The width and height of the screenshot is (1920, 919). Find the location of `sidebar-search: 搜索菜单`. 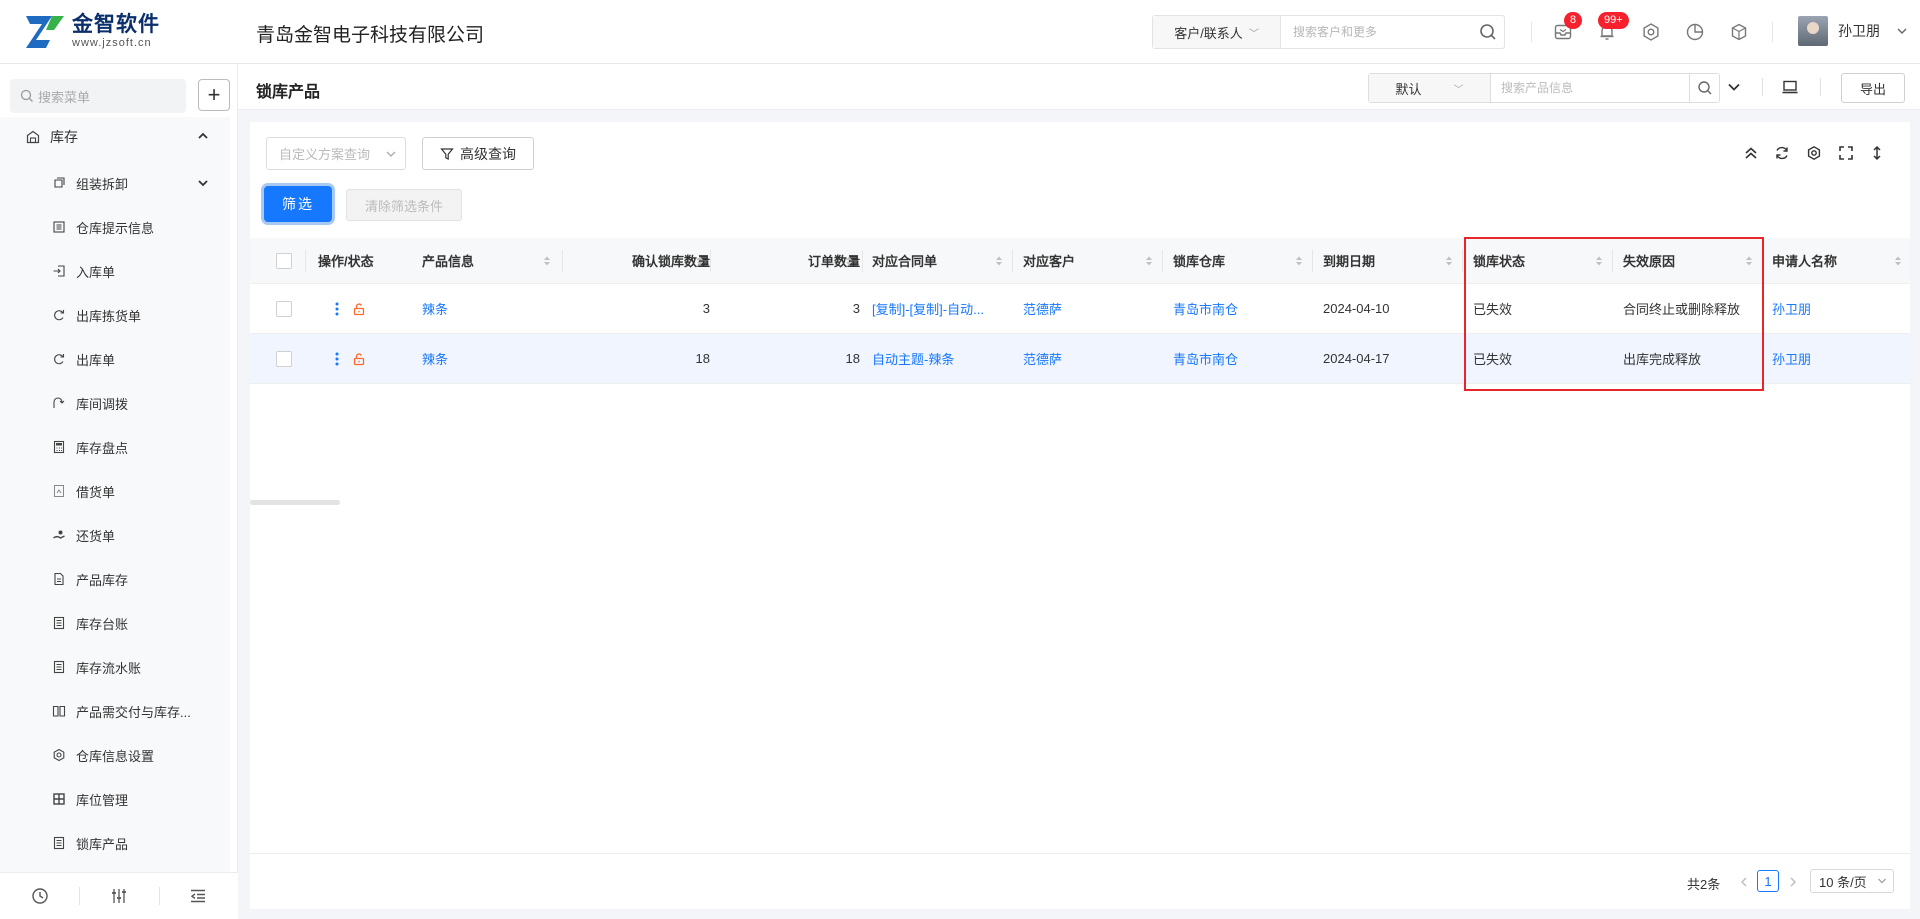

sidebar-search: 搜索菜单 is located at coordinates (98, 96).